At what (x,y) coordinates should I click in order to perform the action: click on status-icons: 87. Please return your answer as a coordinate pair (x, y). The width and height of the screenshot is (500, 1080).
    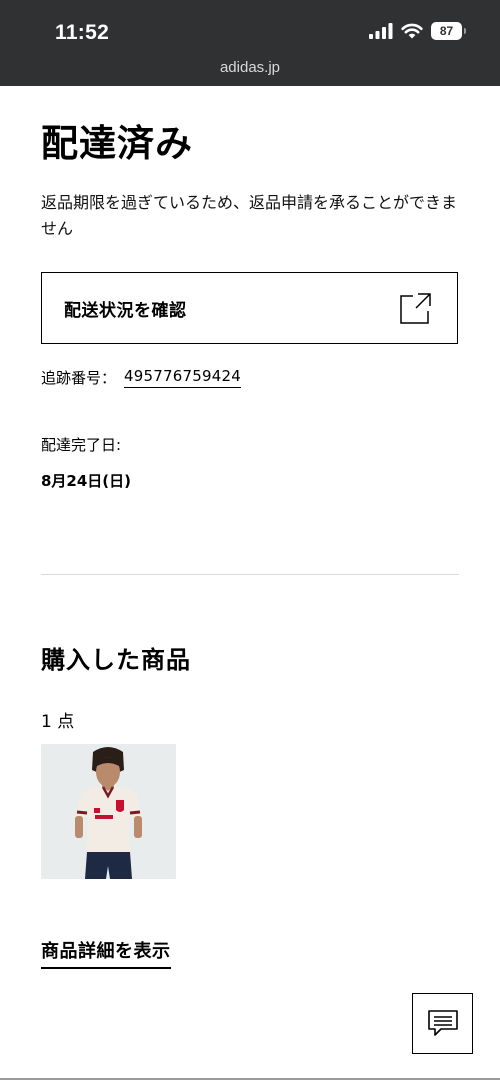
    Looking at the image, I should click on (417, 31).